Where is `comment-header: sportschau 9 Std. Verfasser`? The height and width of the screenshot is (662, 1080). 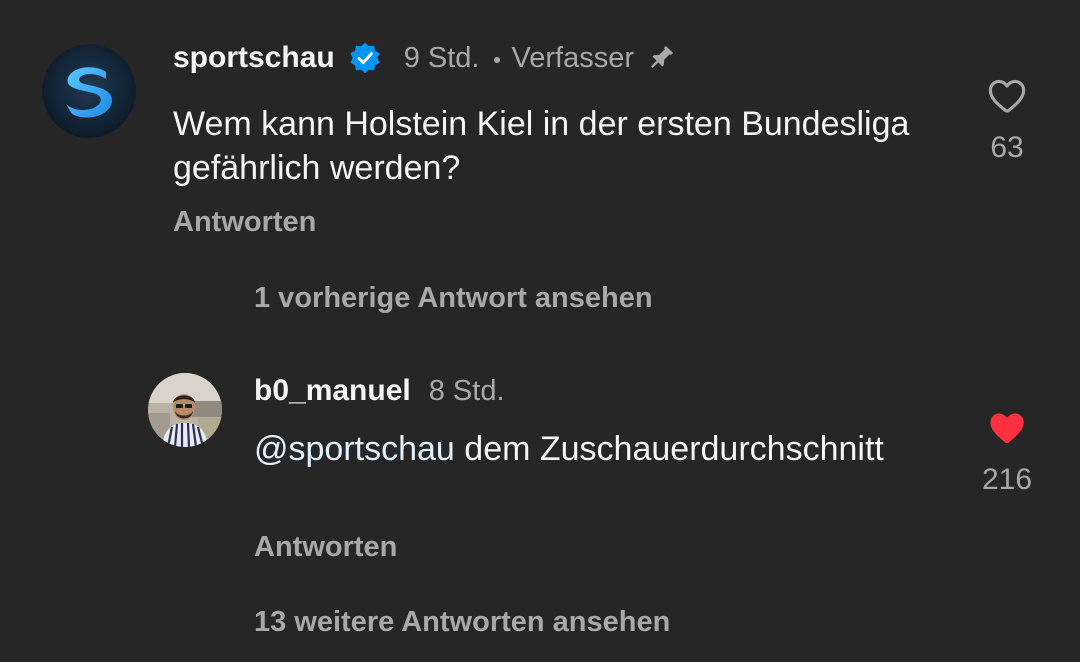 comment-header: sportschau 9 Std. Verfasser is located at coordinates (425, 58).